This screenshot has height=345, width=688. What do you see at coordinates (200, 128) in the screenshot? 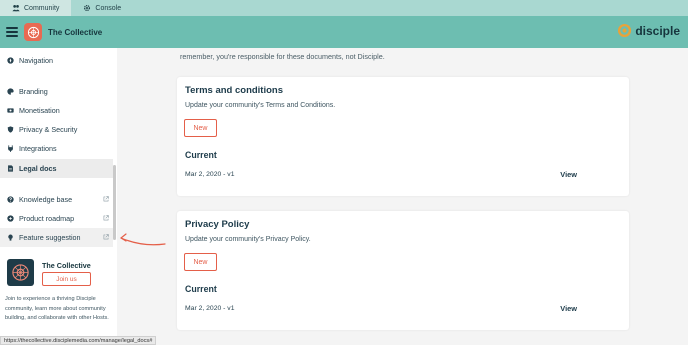
I see `new-terms-button: New` at bounding box center [200, 128].